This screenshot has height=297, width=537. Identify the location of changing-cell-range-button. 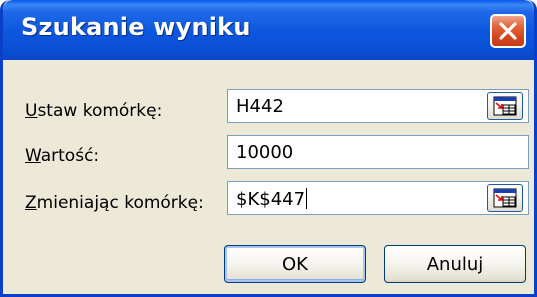
(505, 198).